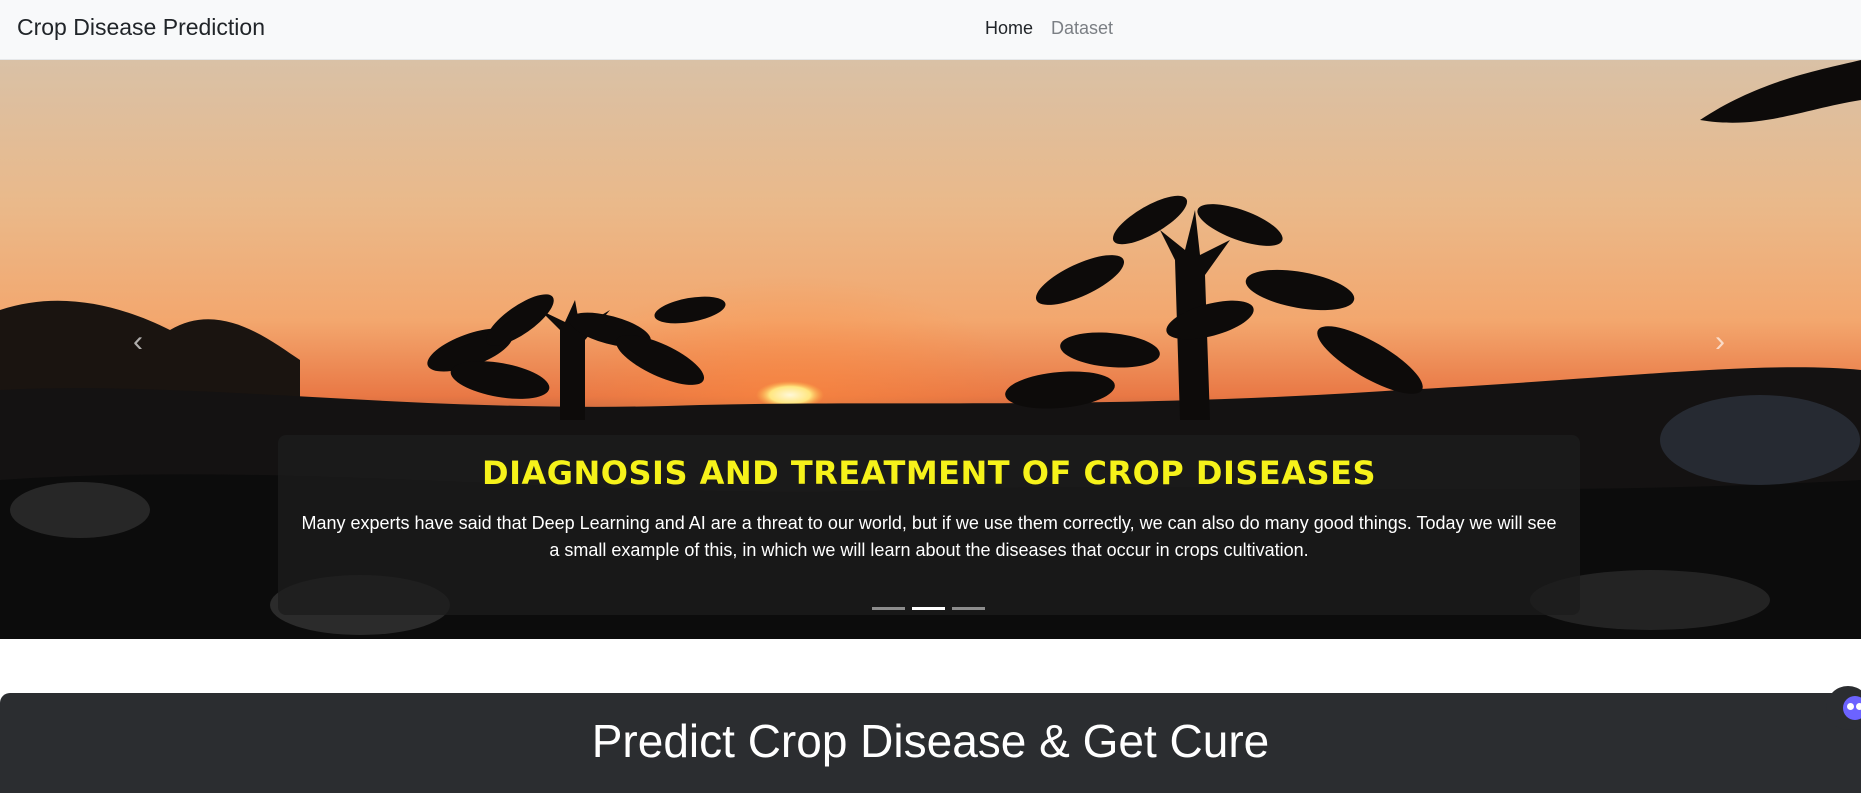 The height and width of the screenshot is (793, 1861). I want to click on predict-jumbotron: Predict Crop Disease & Get Cure, so click(930, 743).